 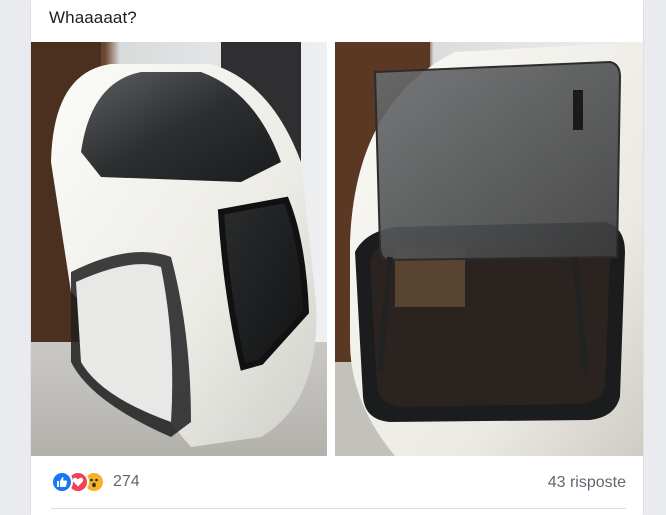 I want to click on footer-divider, so click(x=338, y=508).